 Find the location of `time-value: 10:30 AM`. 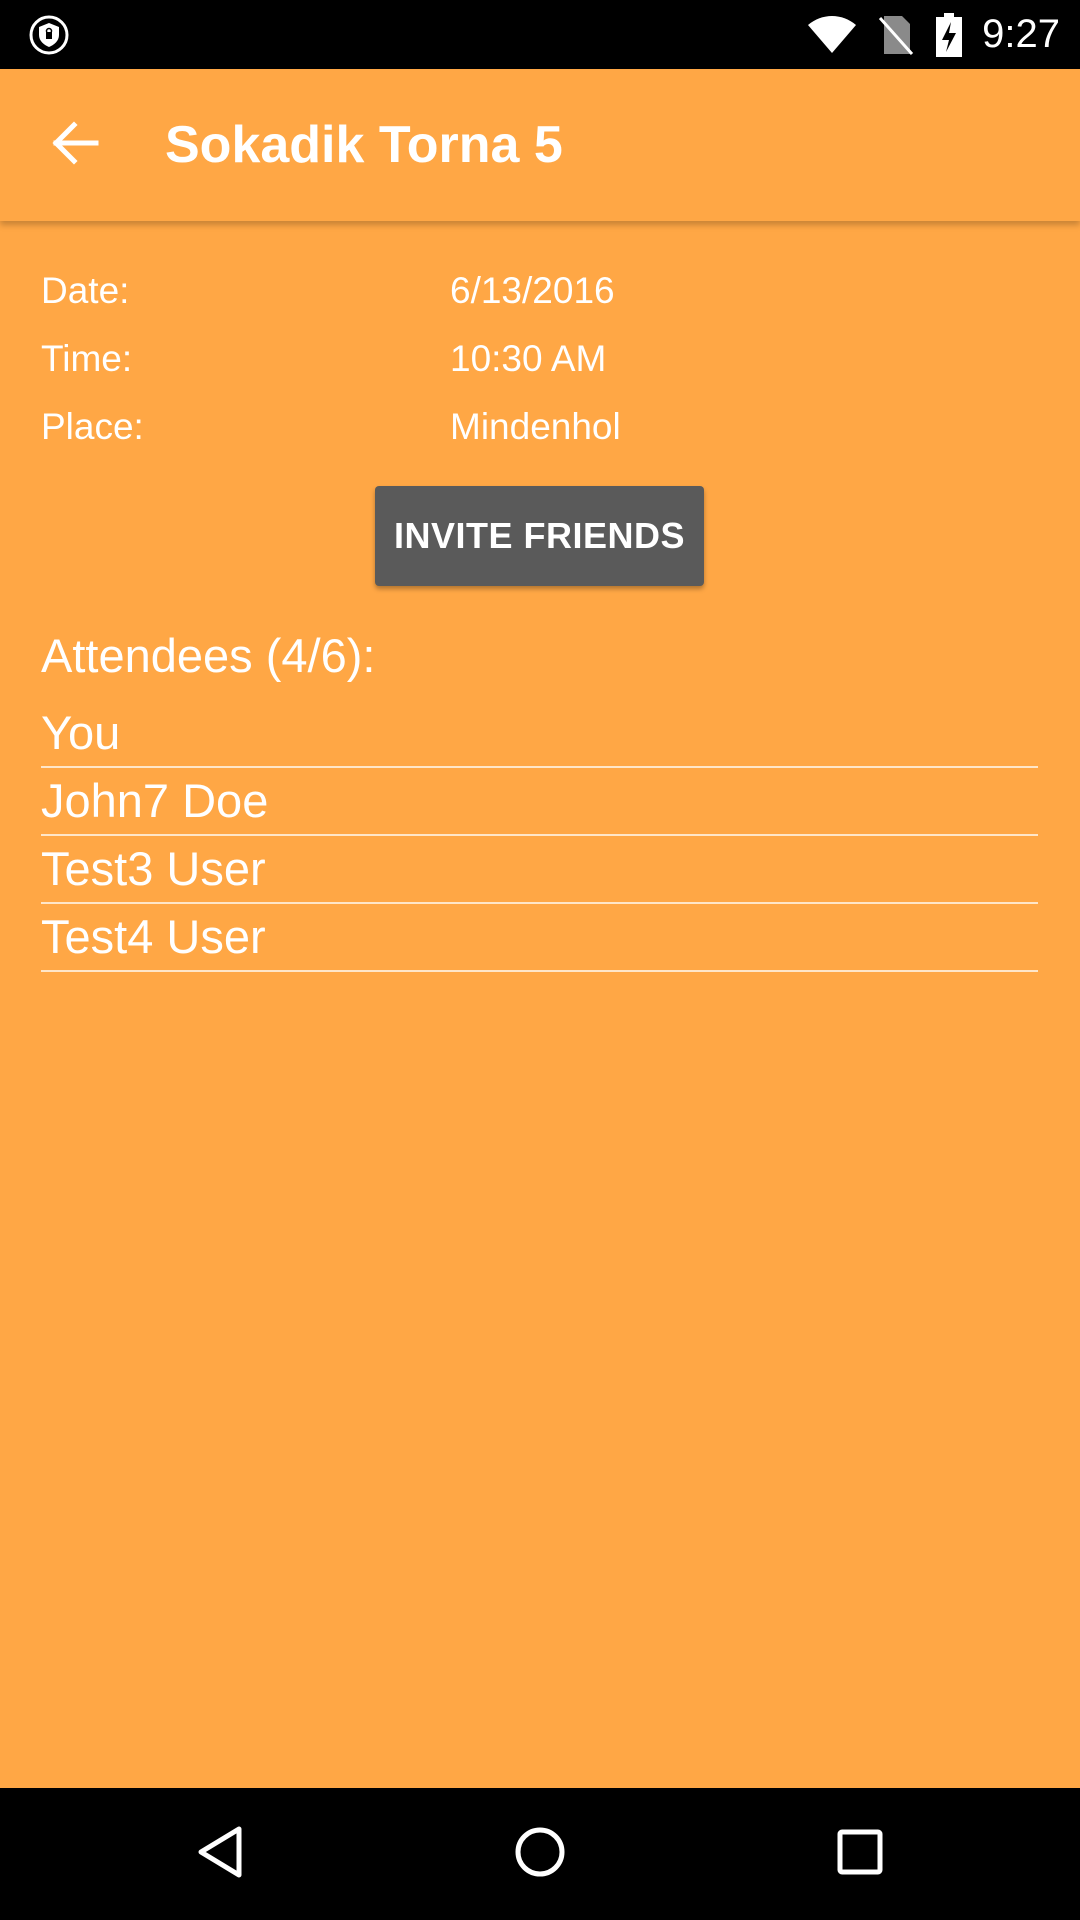

time-value: 10:30 AM is located at coordinates (528, 358).